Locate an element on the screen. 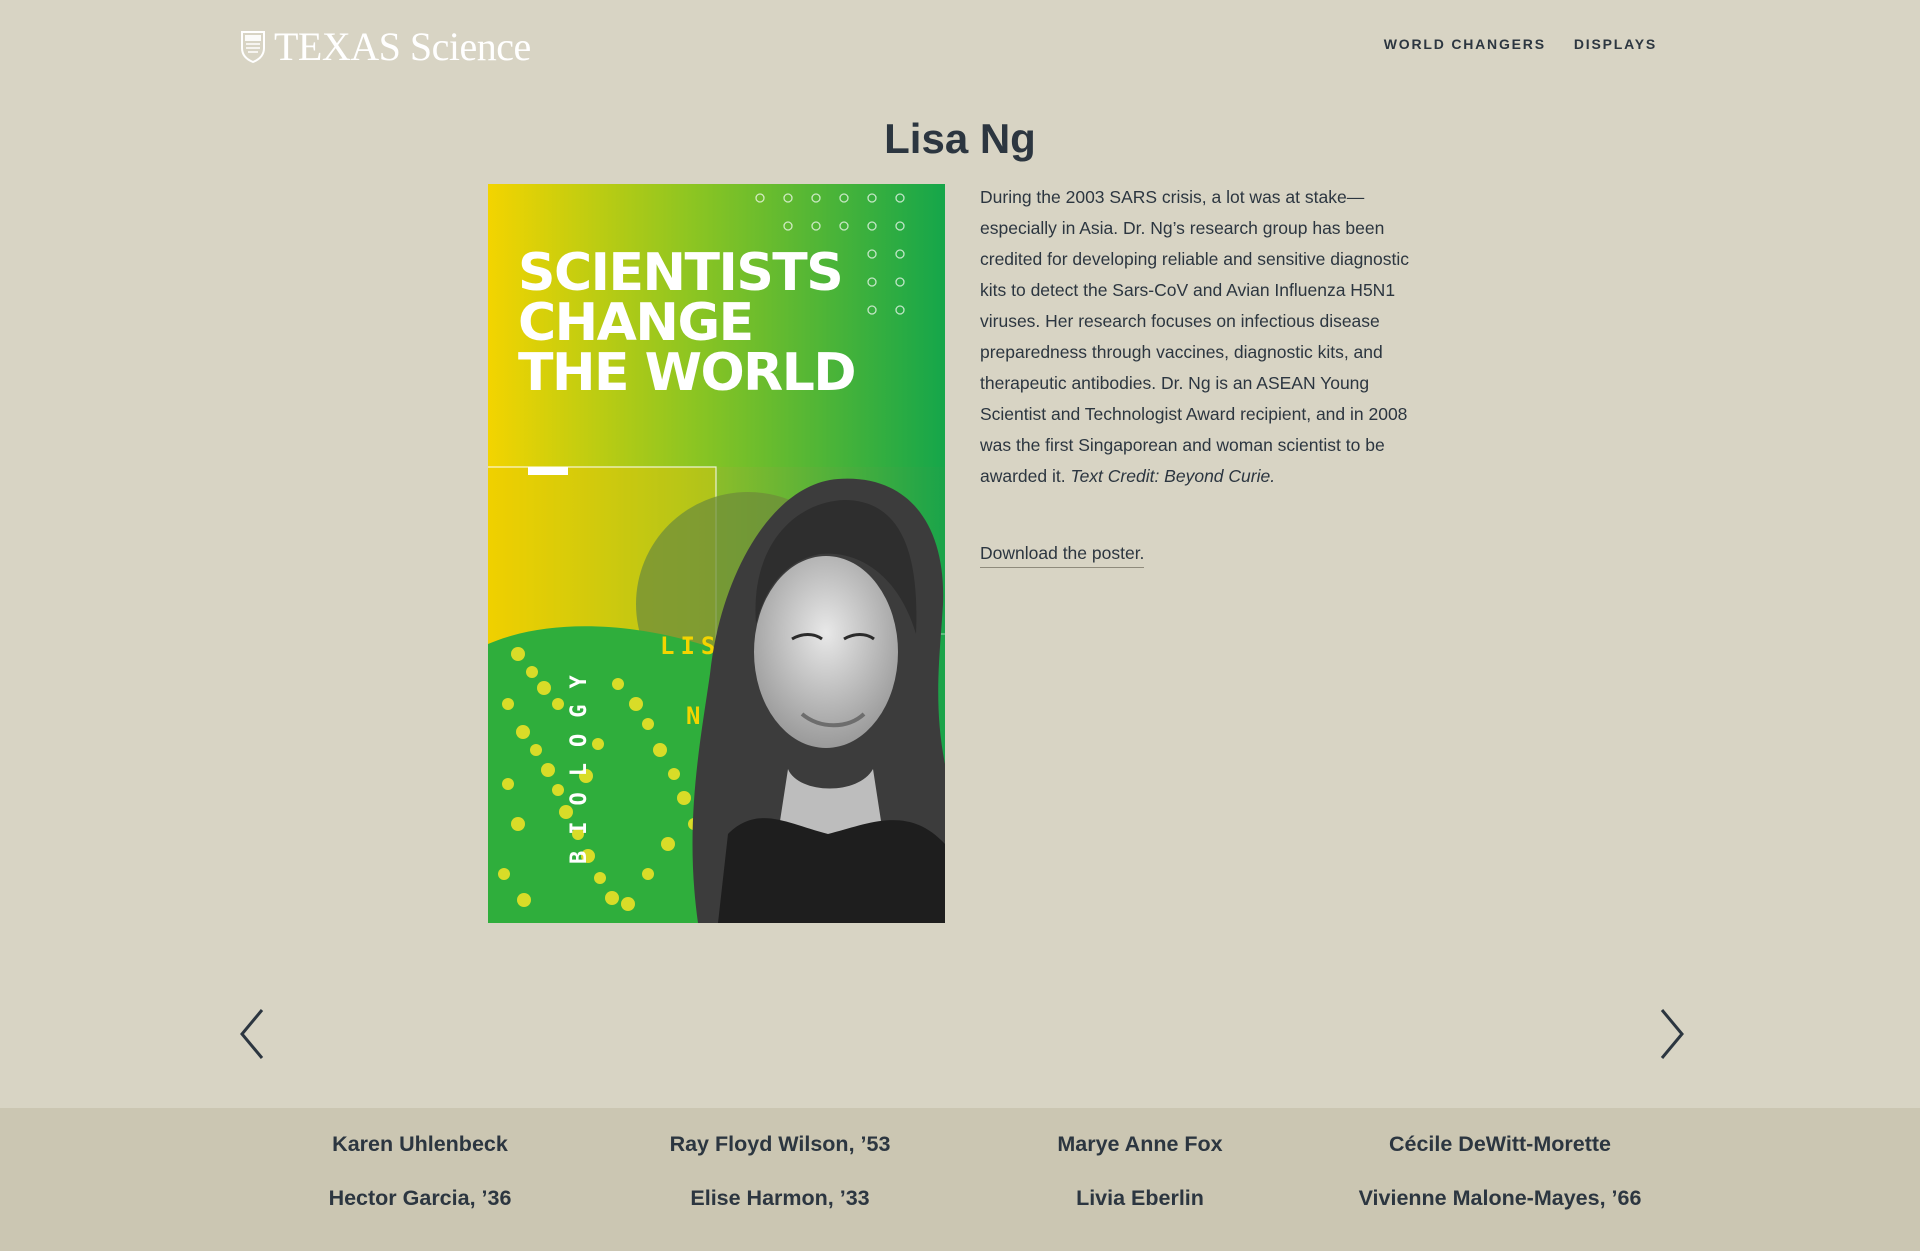  poster-field-label: BIOLOGY is located at coordinates (579, 761).